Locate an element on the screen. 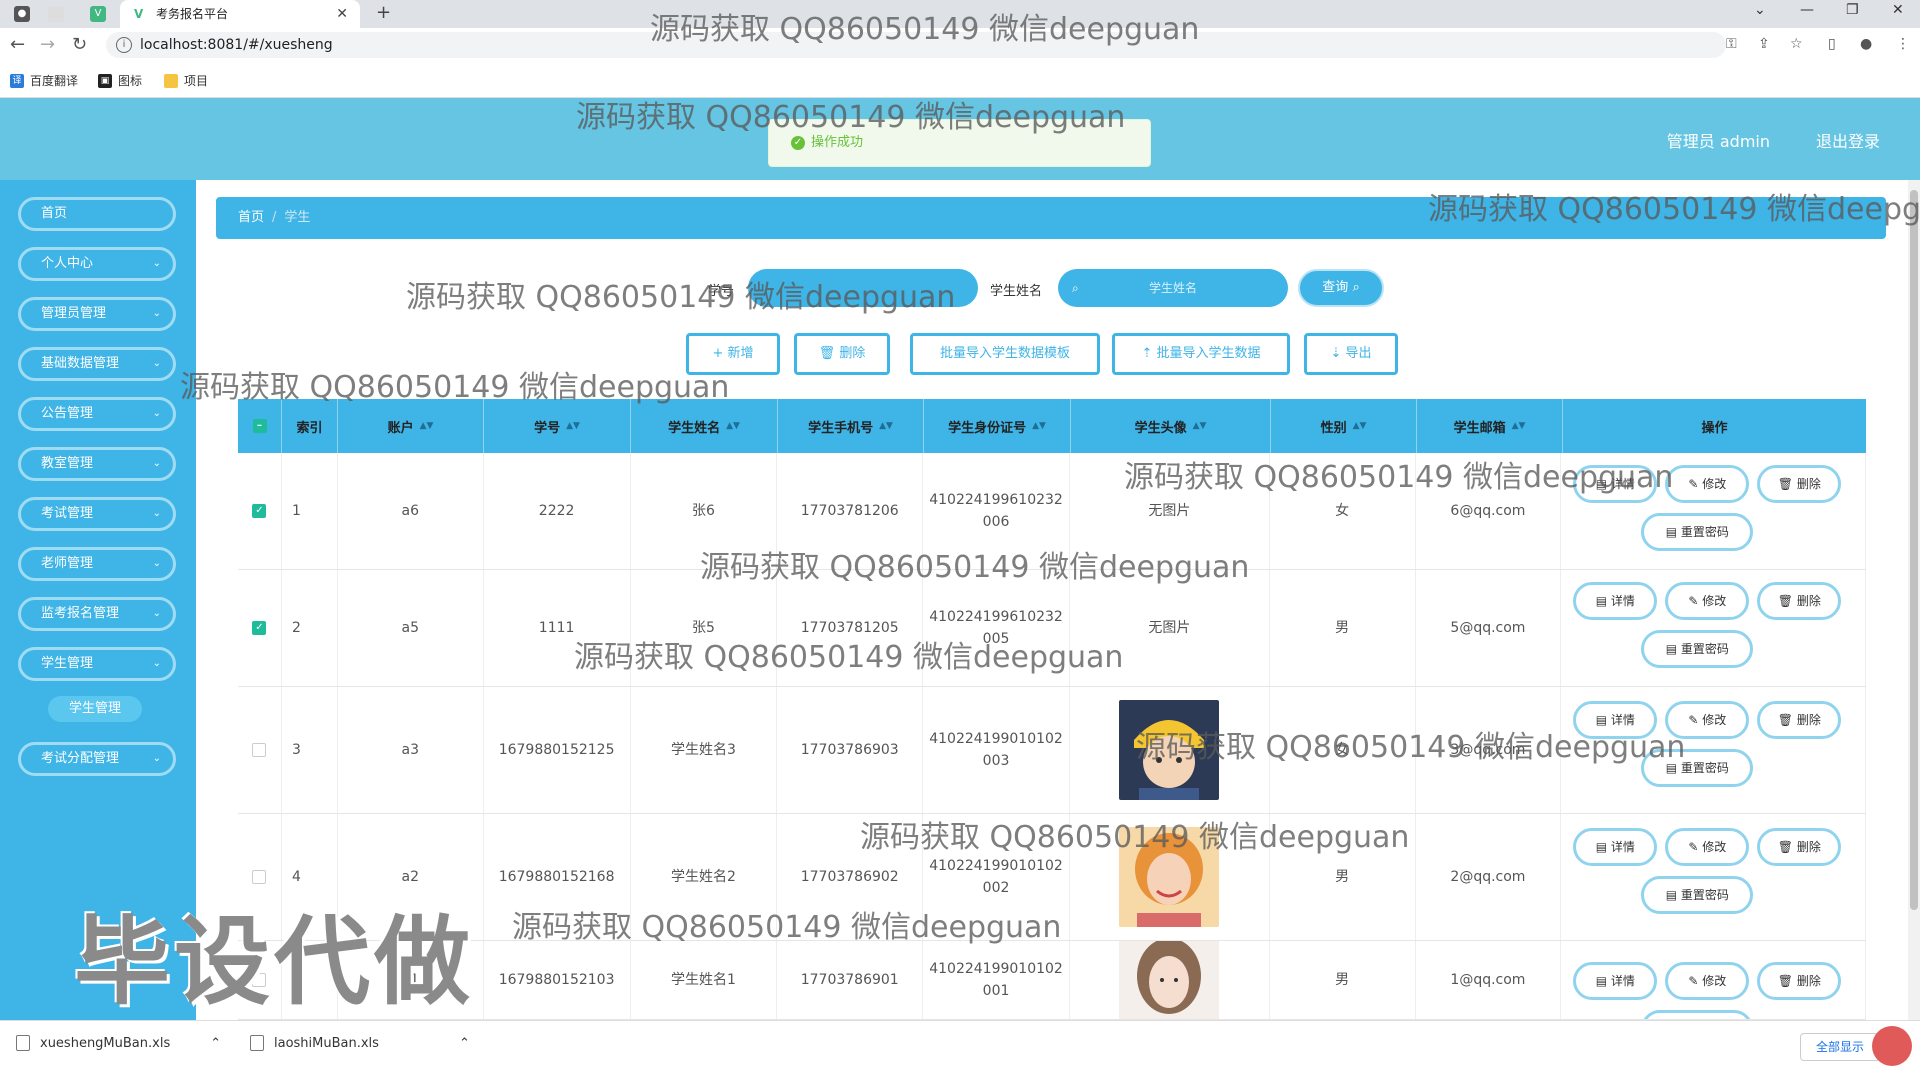 Image resolution: width=1920 pixels, height=1072 pixels. sidebar-subitem-students: 学生管理 is located at coordinates (95, 709).